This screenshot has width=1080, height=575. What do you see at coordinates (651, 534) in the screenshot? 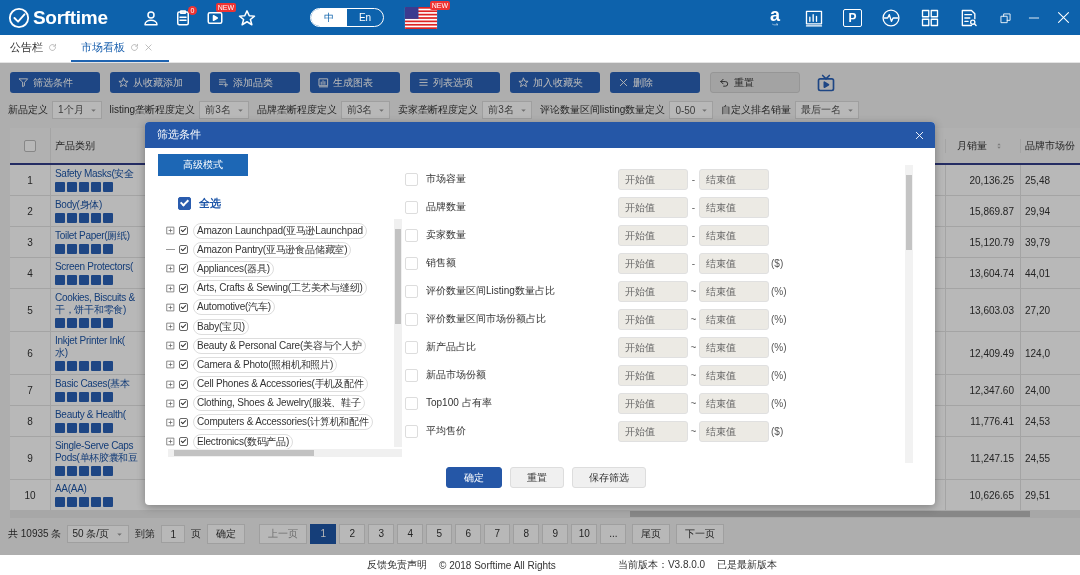
I see `last-page-button: 尾页` at bounding box center [651, 534].